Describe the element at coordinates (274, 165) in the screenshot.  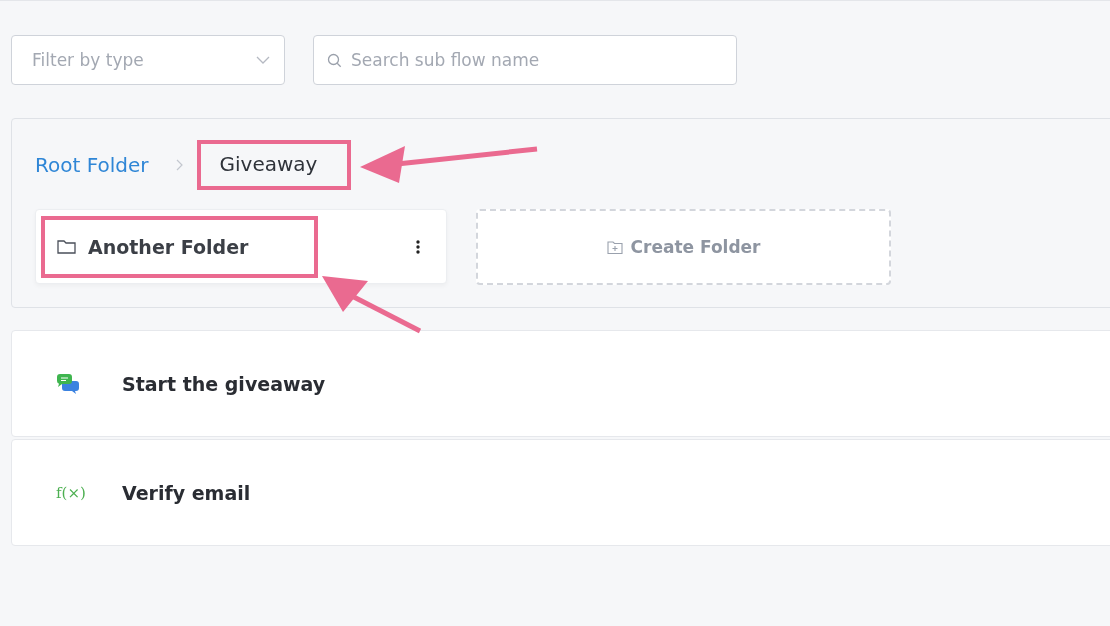
I see `breadcrumb-current: Giveaway` at that location.